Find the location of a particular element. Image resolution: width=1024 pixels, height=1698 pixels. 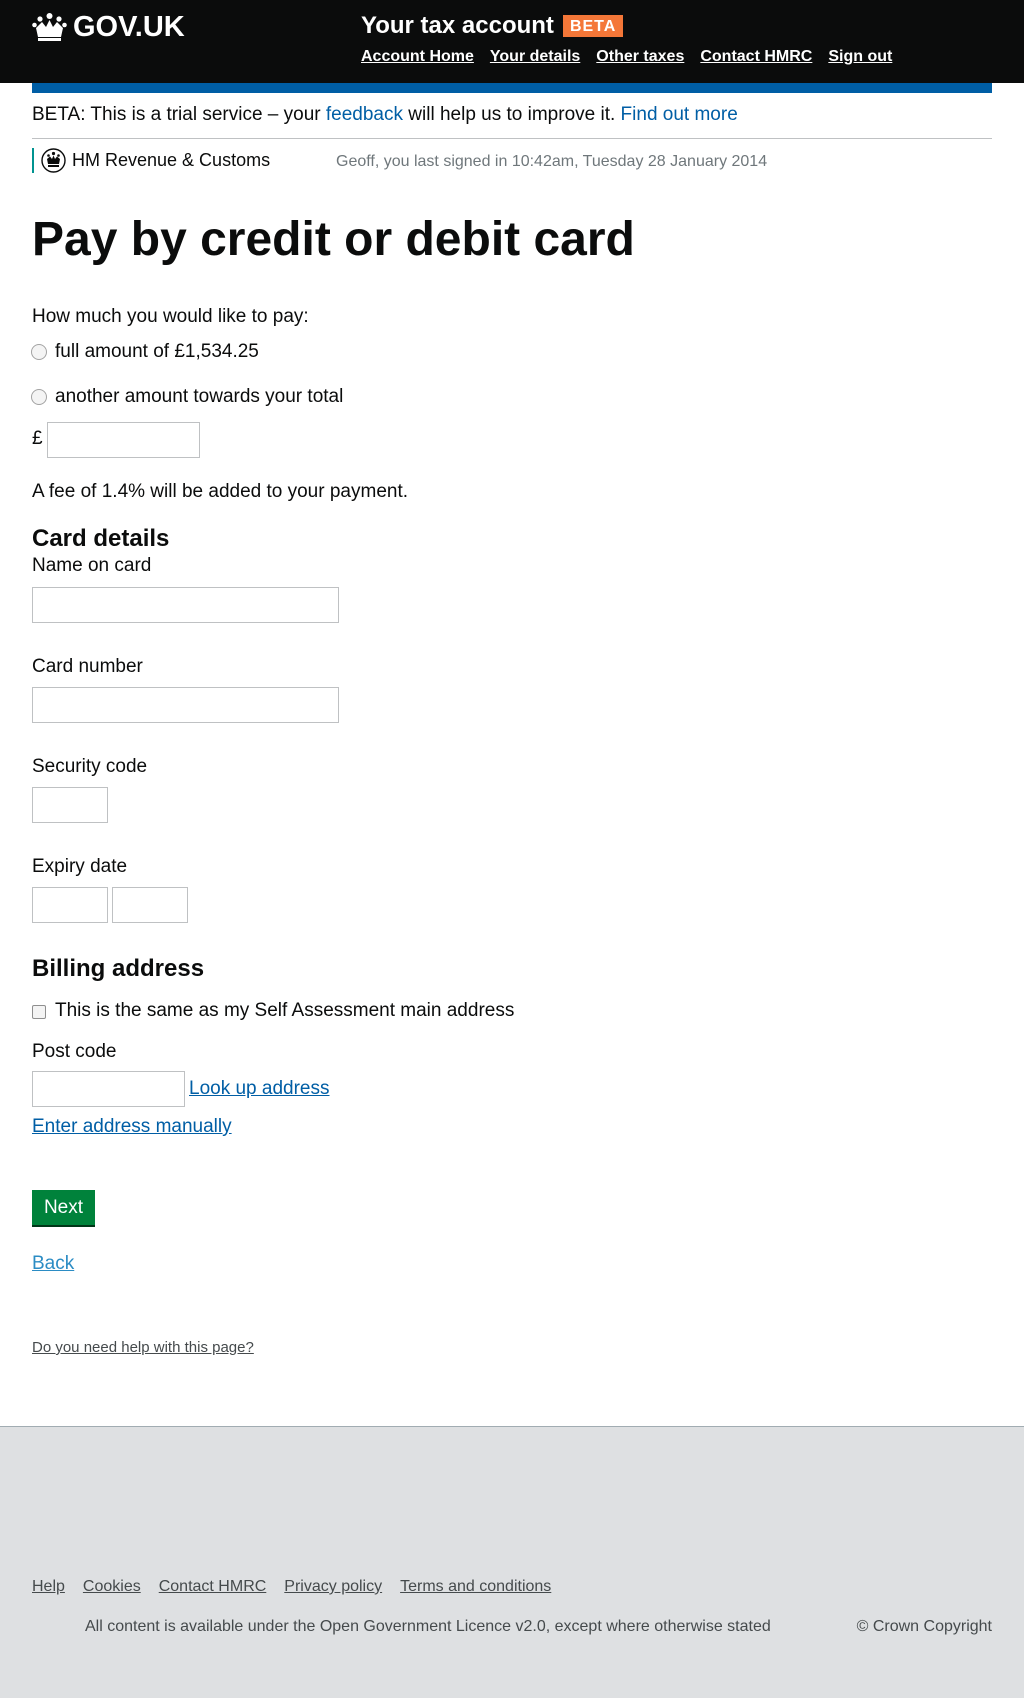

help-with-page-link: Do you need help with this page? is located at coordinates (143, 1347).